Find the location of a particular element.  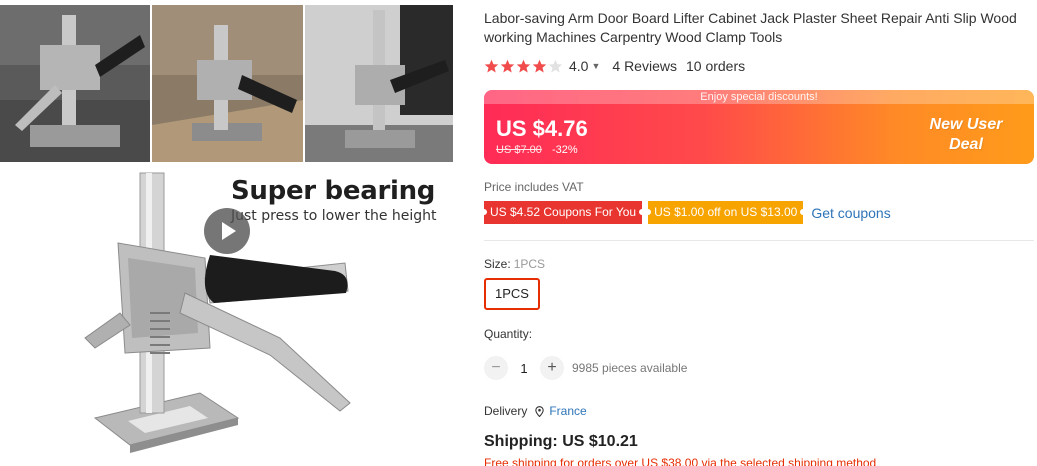

coupon-badge-1: US $4.52 Coupons For You is located at coordinates (563, 212).